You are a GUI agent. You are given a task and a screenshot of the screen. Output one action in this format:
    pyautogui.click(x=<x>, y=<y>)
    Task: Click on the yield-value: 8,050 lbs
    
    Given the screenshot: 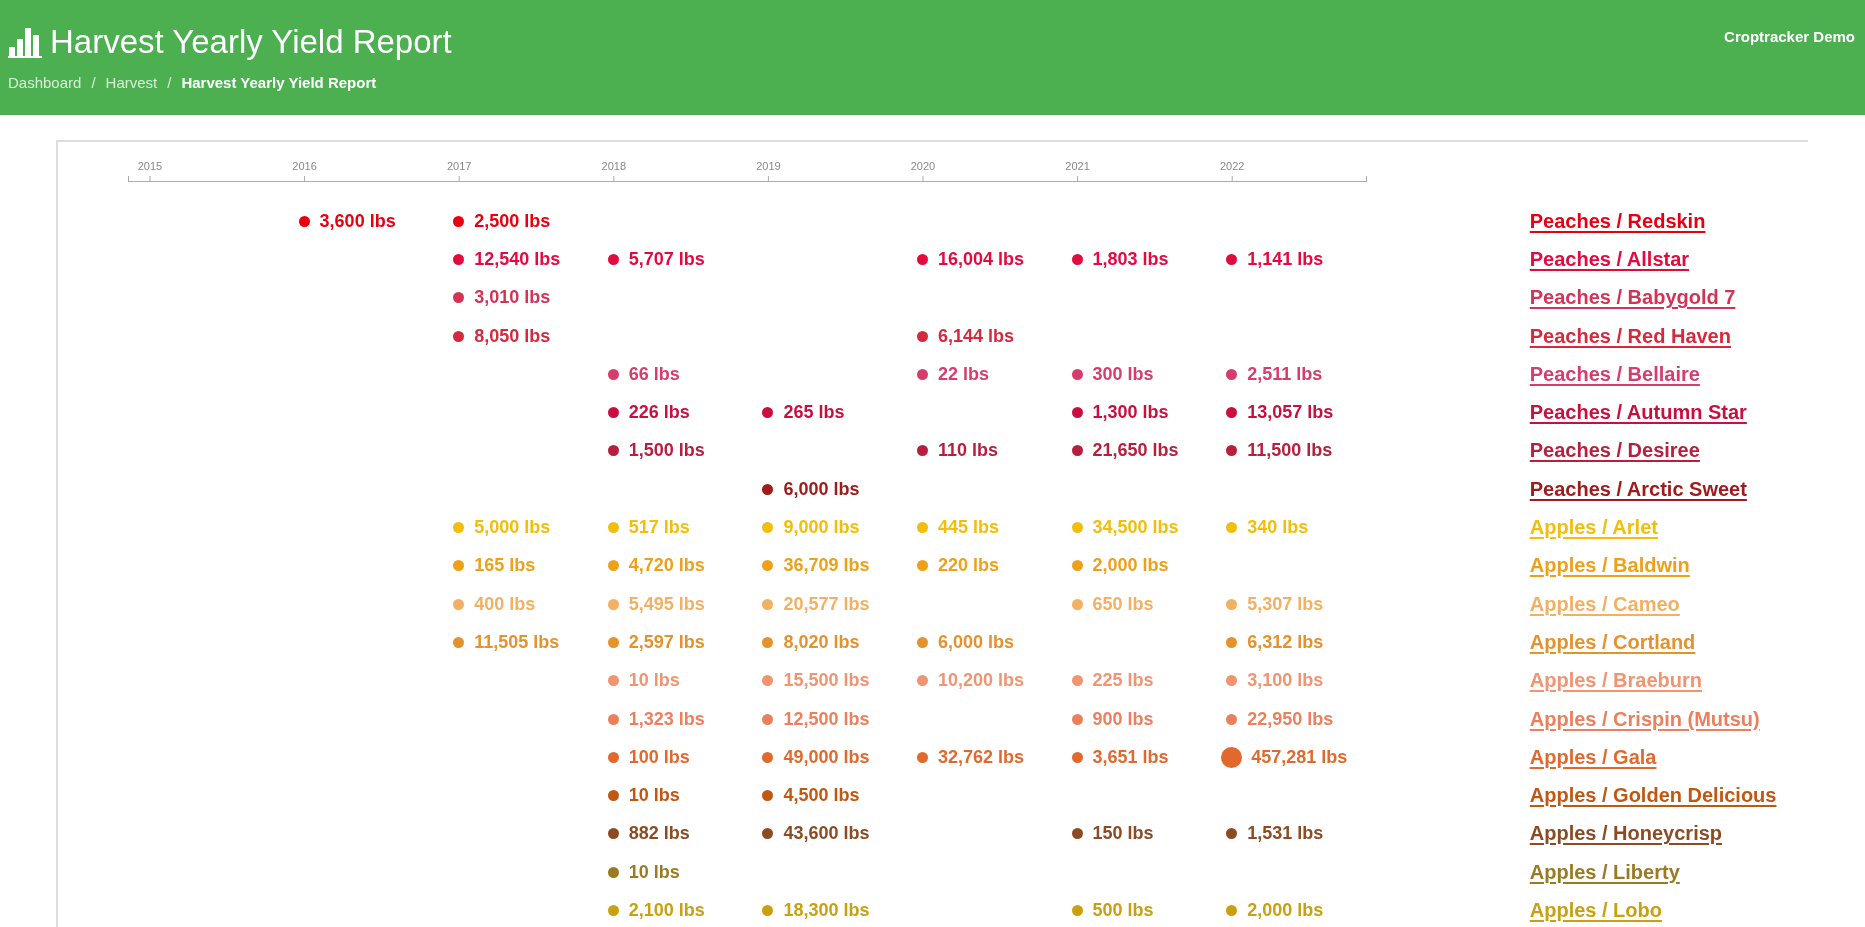 What is the action you would take?
    pyautogui.click(x=512, y=336)
    